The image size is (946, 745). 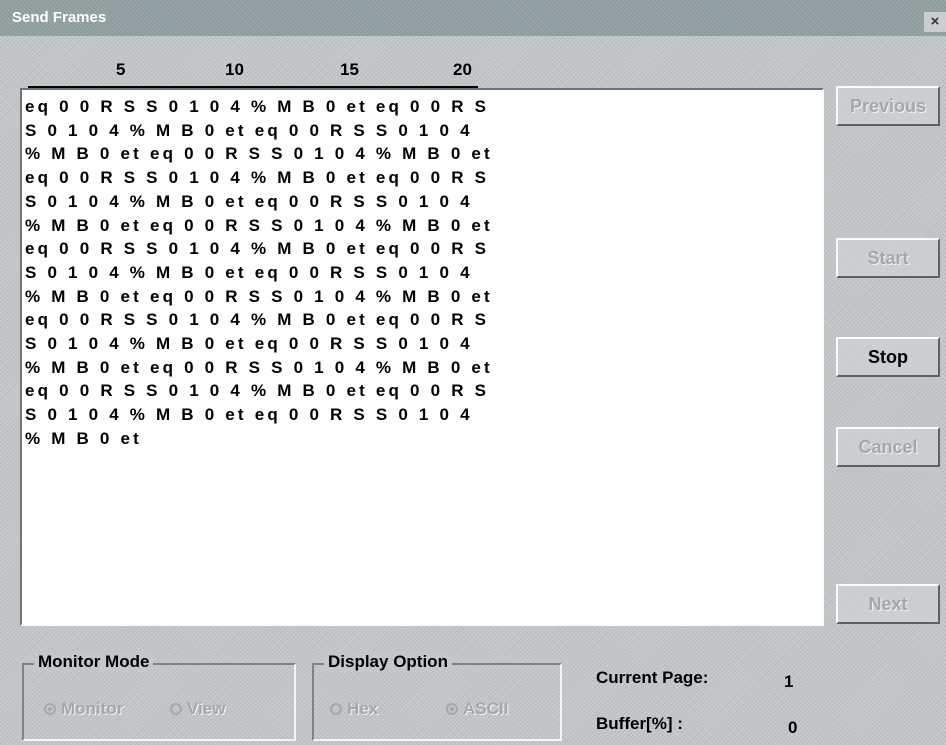 What do you see at coordinates (206, 708) in the screenshot?
I see `view-radio-label: View` at bounding box center [206, 708].